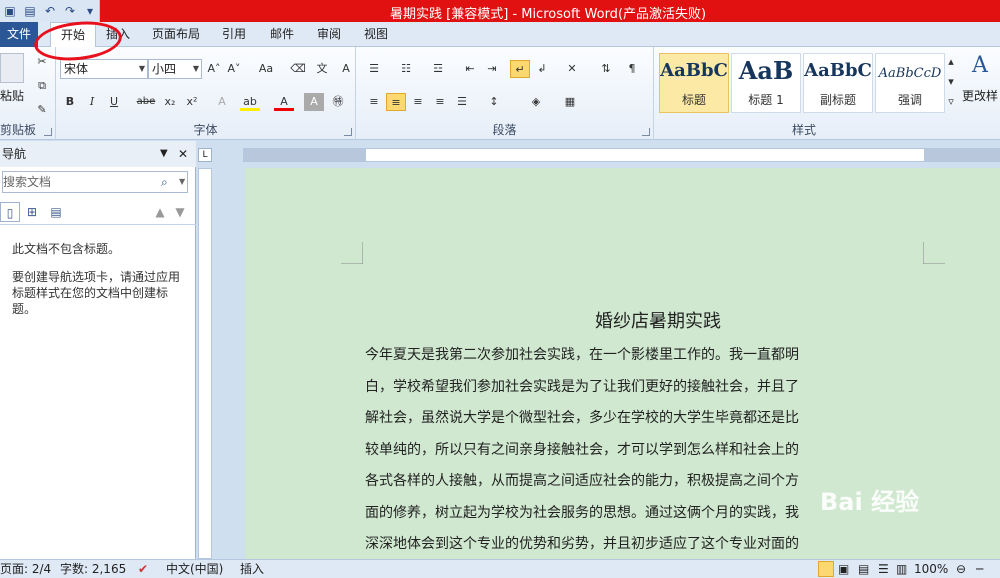  What do you see at coordinates (826, 569) in the screenshot?
I see `print-layout-icon` at bounding box center [826, 569].